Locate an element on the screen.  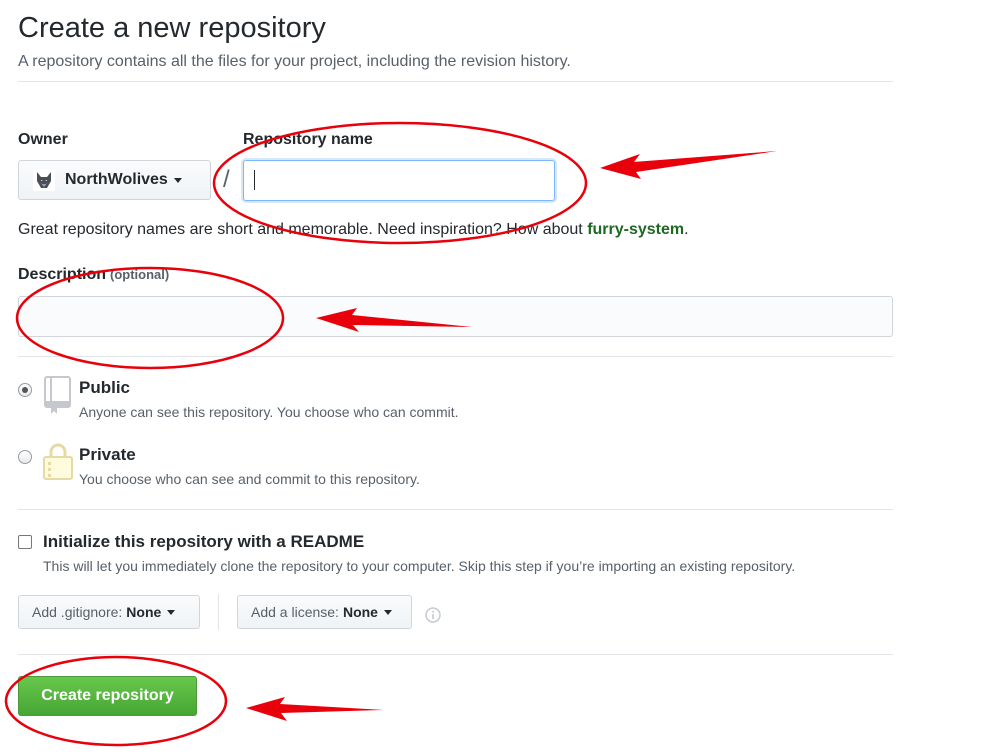
owner-dropdown-button: NorthWolives is located at coordinates (114, 180).